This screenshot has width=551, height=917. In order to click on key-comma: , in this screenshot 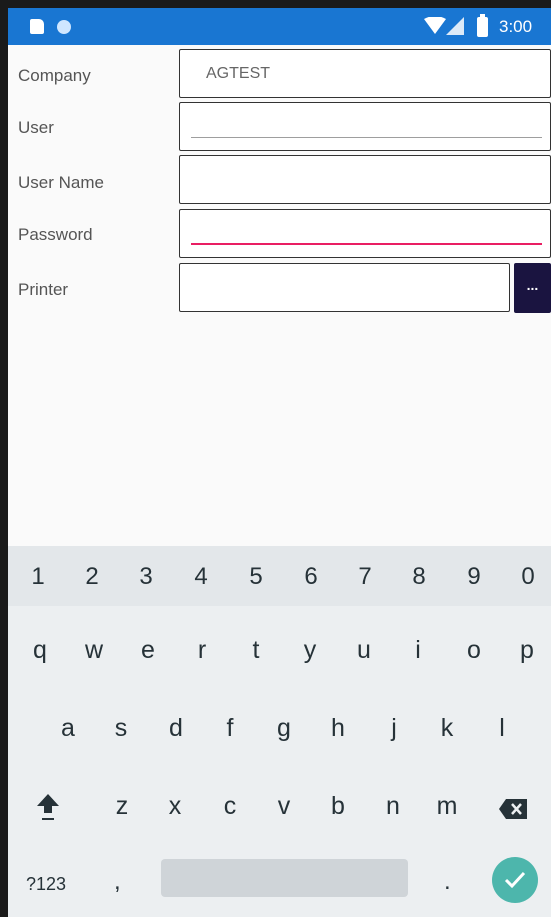, I will do `click(117, 882)`.